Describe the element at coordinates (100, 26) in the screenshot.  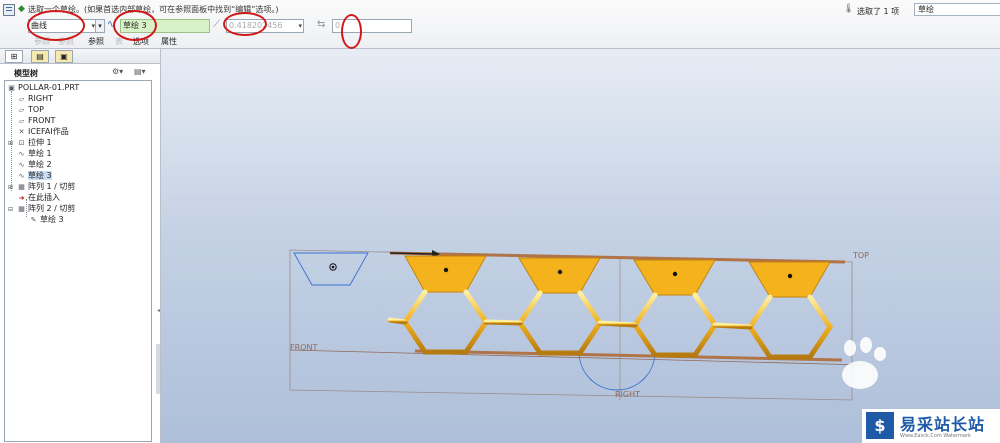
I see `type-dropdown-button: ▾` at that location.